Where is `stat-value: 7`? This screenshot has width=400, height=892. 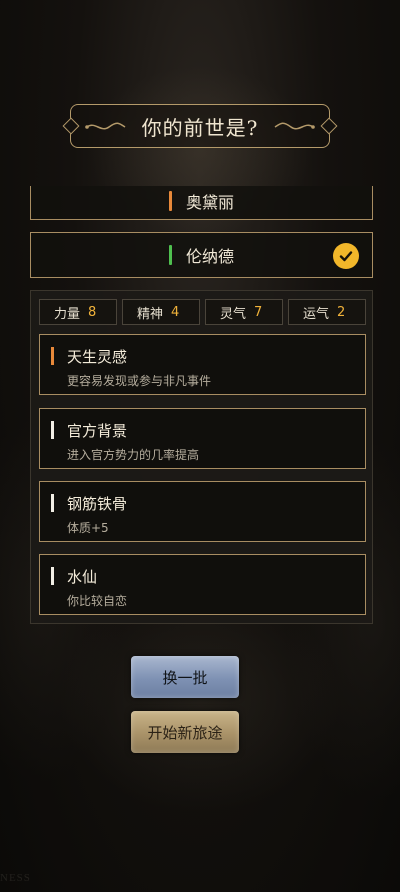 stat-value: 7 is located at coordinates (258, 312).